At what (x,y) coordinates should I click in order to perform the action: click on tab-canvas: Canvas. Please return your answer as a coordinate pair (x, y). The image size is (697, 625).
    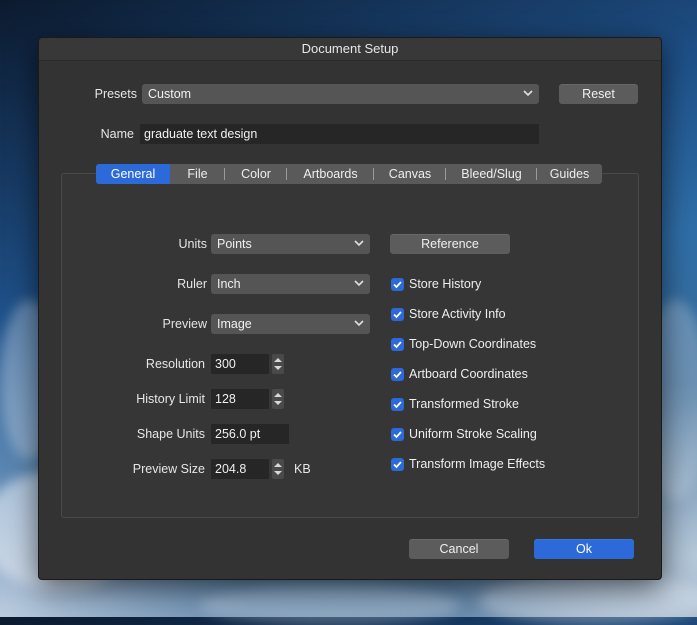
    Looking at the image, I should click on (410, 174).